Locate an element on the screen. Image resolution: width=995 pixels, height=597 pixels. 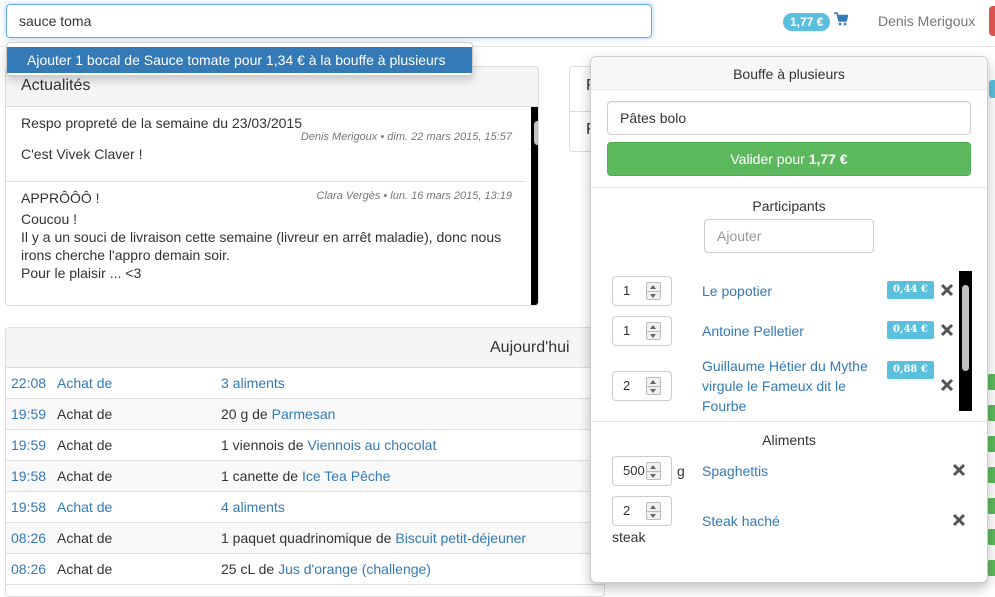
user-menu-link: Denis Merigoux is located at coordinates (926, 21).